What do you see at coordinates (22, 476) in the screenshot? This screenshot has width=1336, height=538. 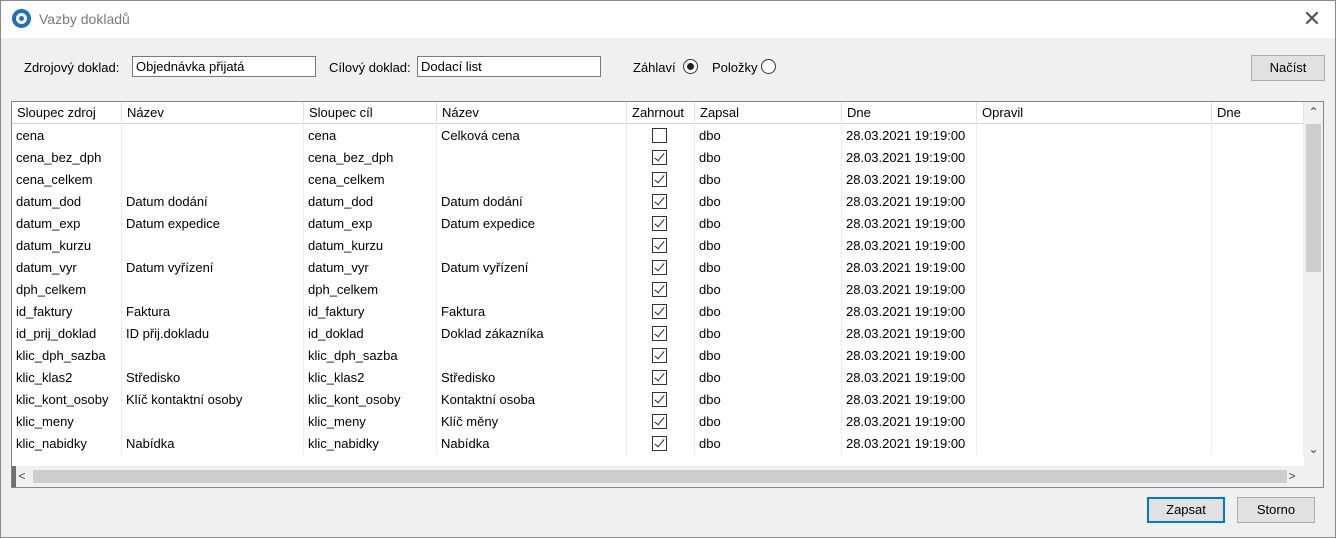 I see `scroll-left-icon: <` at bounding box center [22, 476].